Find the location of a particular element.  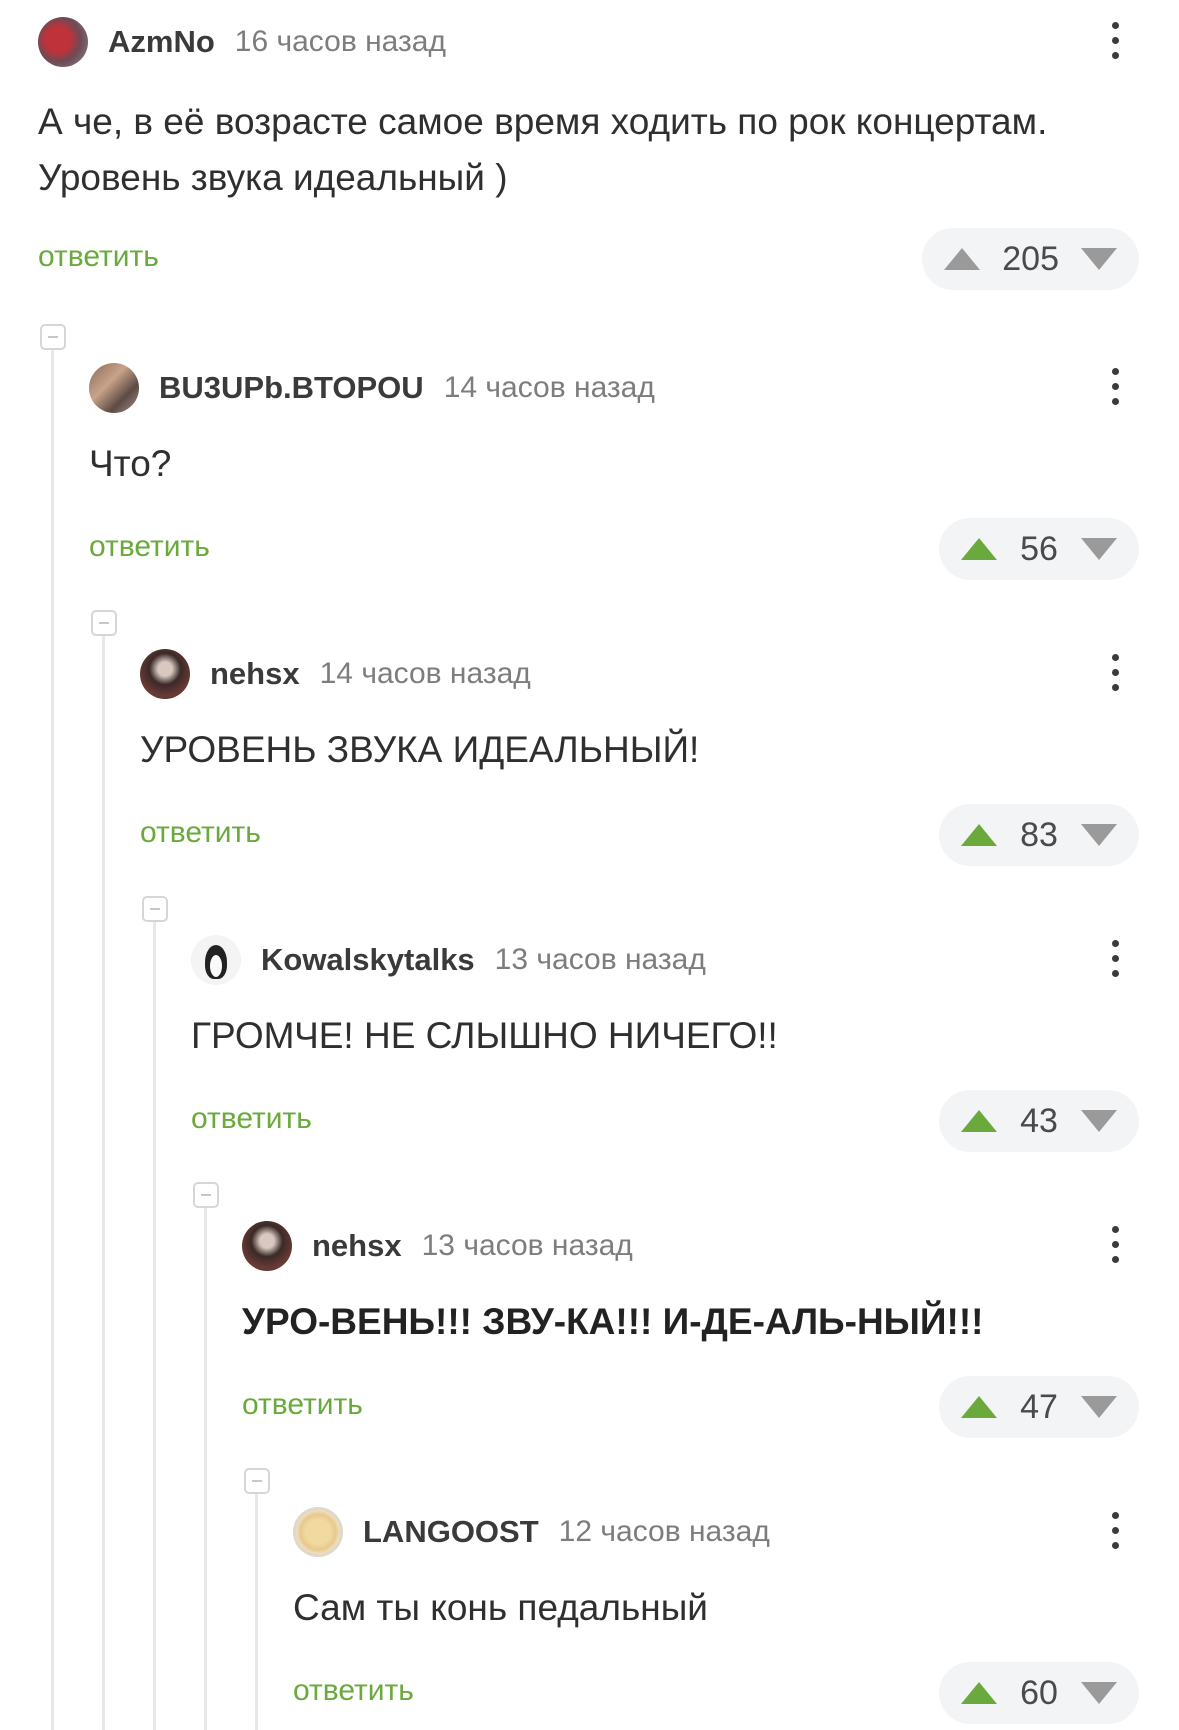

rating-widget: 47 is located at coordinates (1039, 1407).